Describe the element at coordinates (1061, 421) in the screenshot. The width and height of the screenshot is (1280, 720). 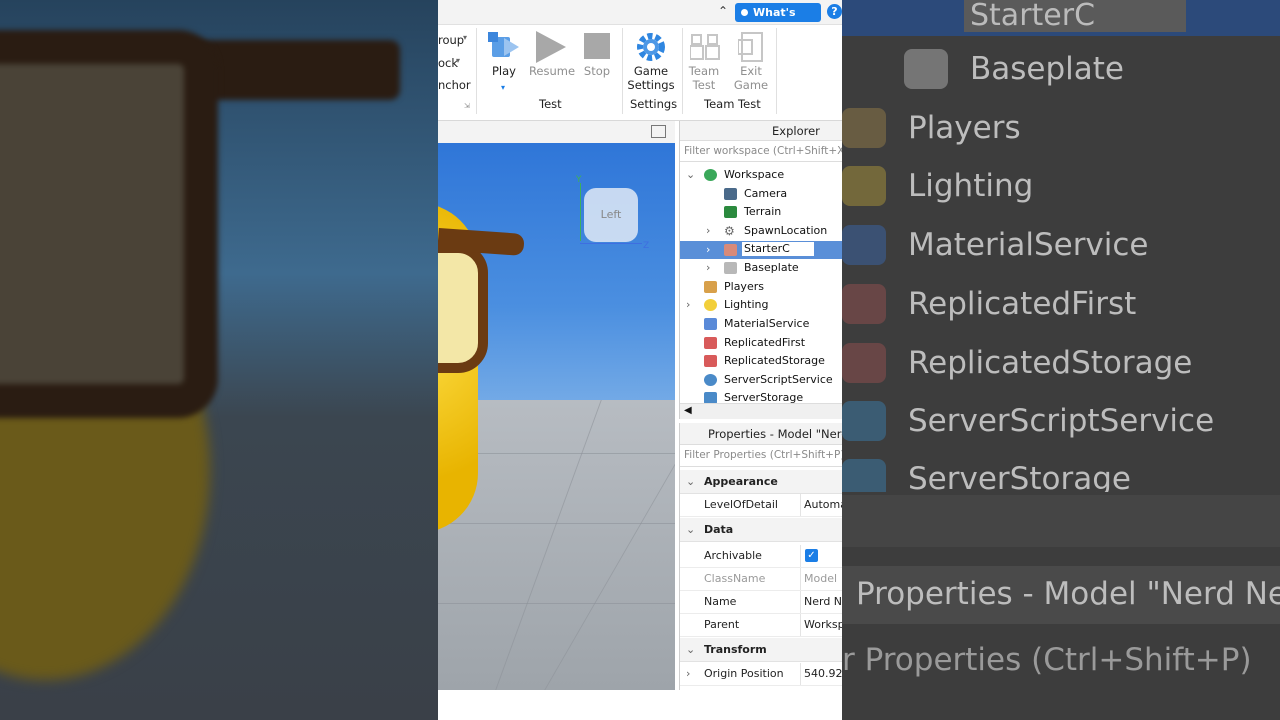
I see `zoom-row: ServerScriptService` at that location.